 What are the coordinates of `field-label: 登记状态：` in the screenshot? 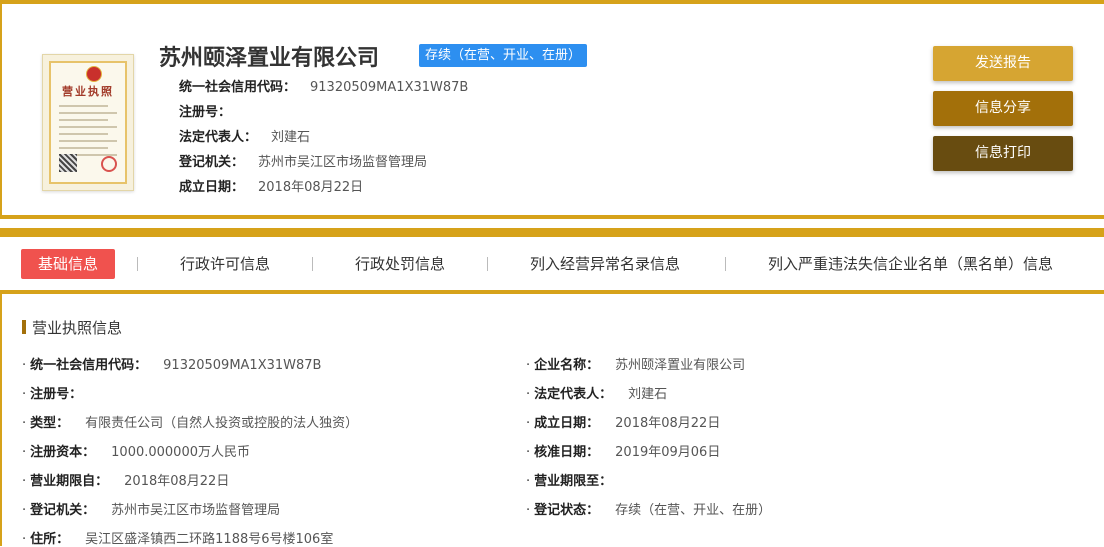 It's located at (567, 510).